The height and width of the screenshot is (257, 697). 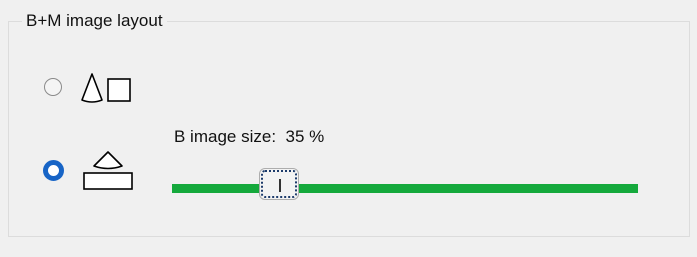 I want to click on slider-thumb, so click(x=279, y=184).